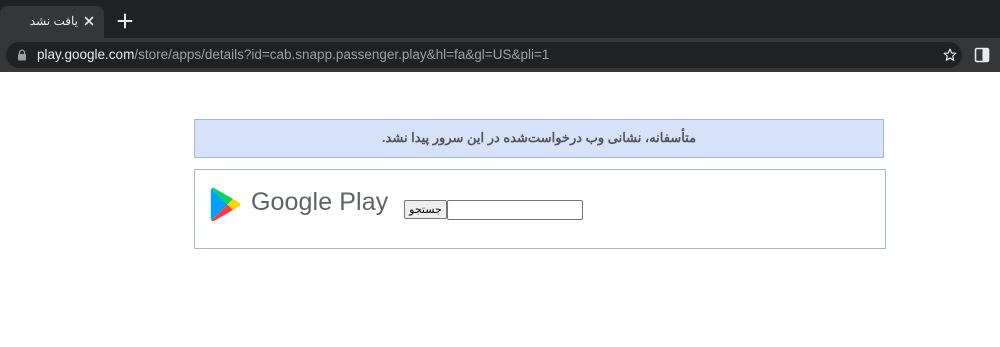 Image resolution: width=1000 pixels, height=347 pixels. What do you see at coordinates (125, 21) in the screenshot?
I see `plus-icon` at bounding box center [125, 21].